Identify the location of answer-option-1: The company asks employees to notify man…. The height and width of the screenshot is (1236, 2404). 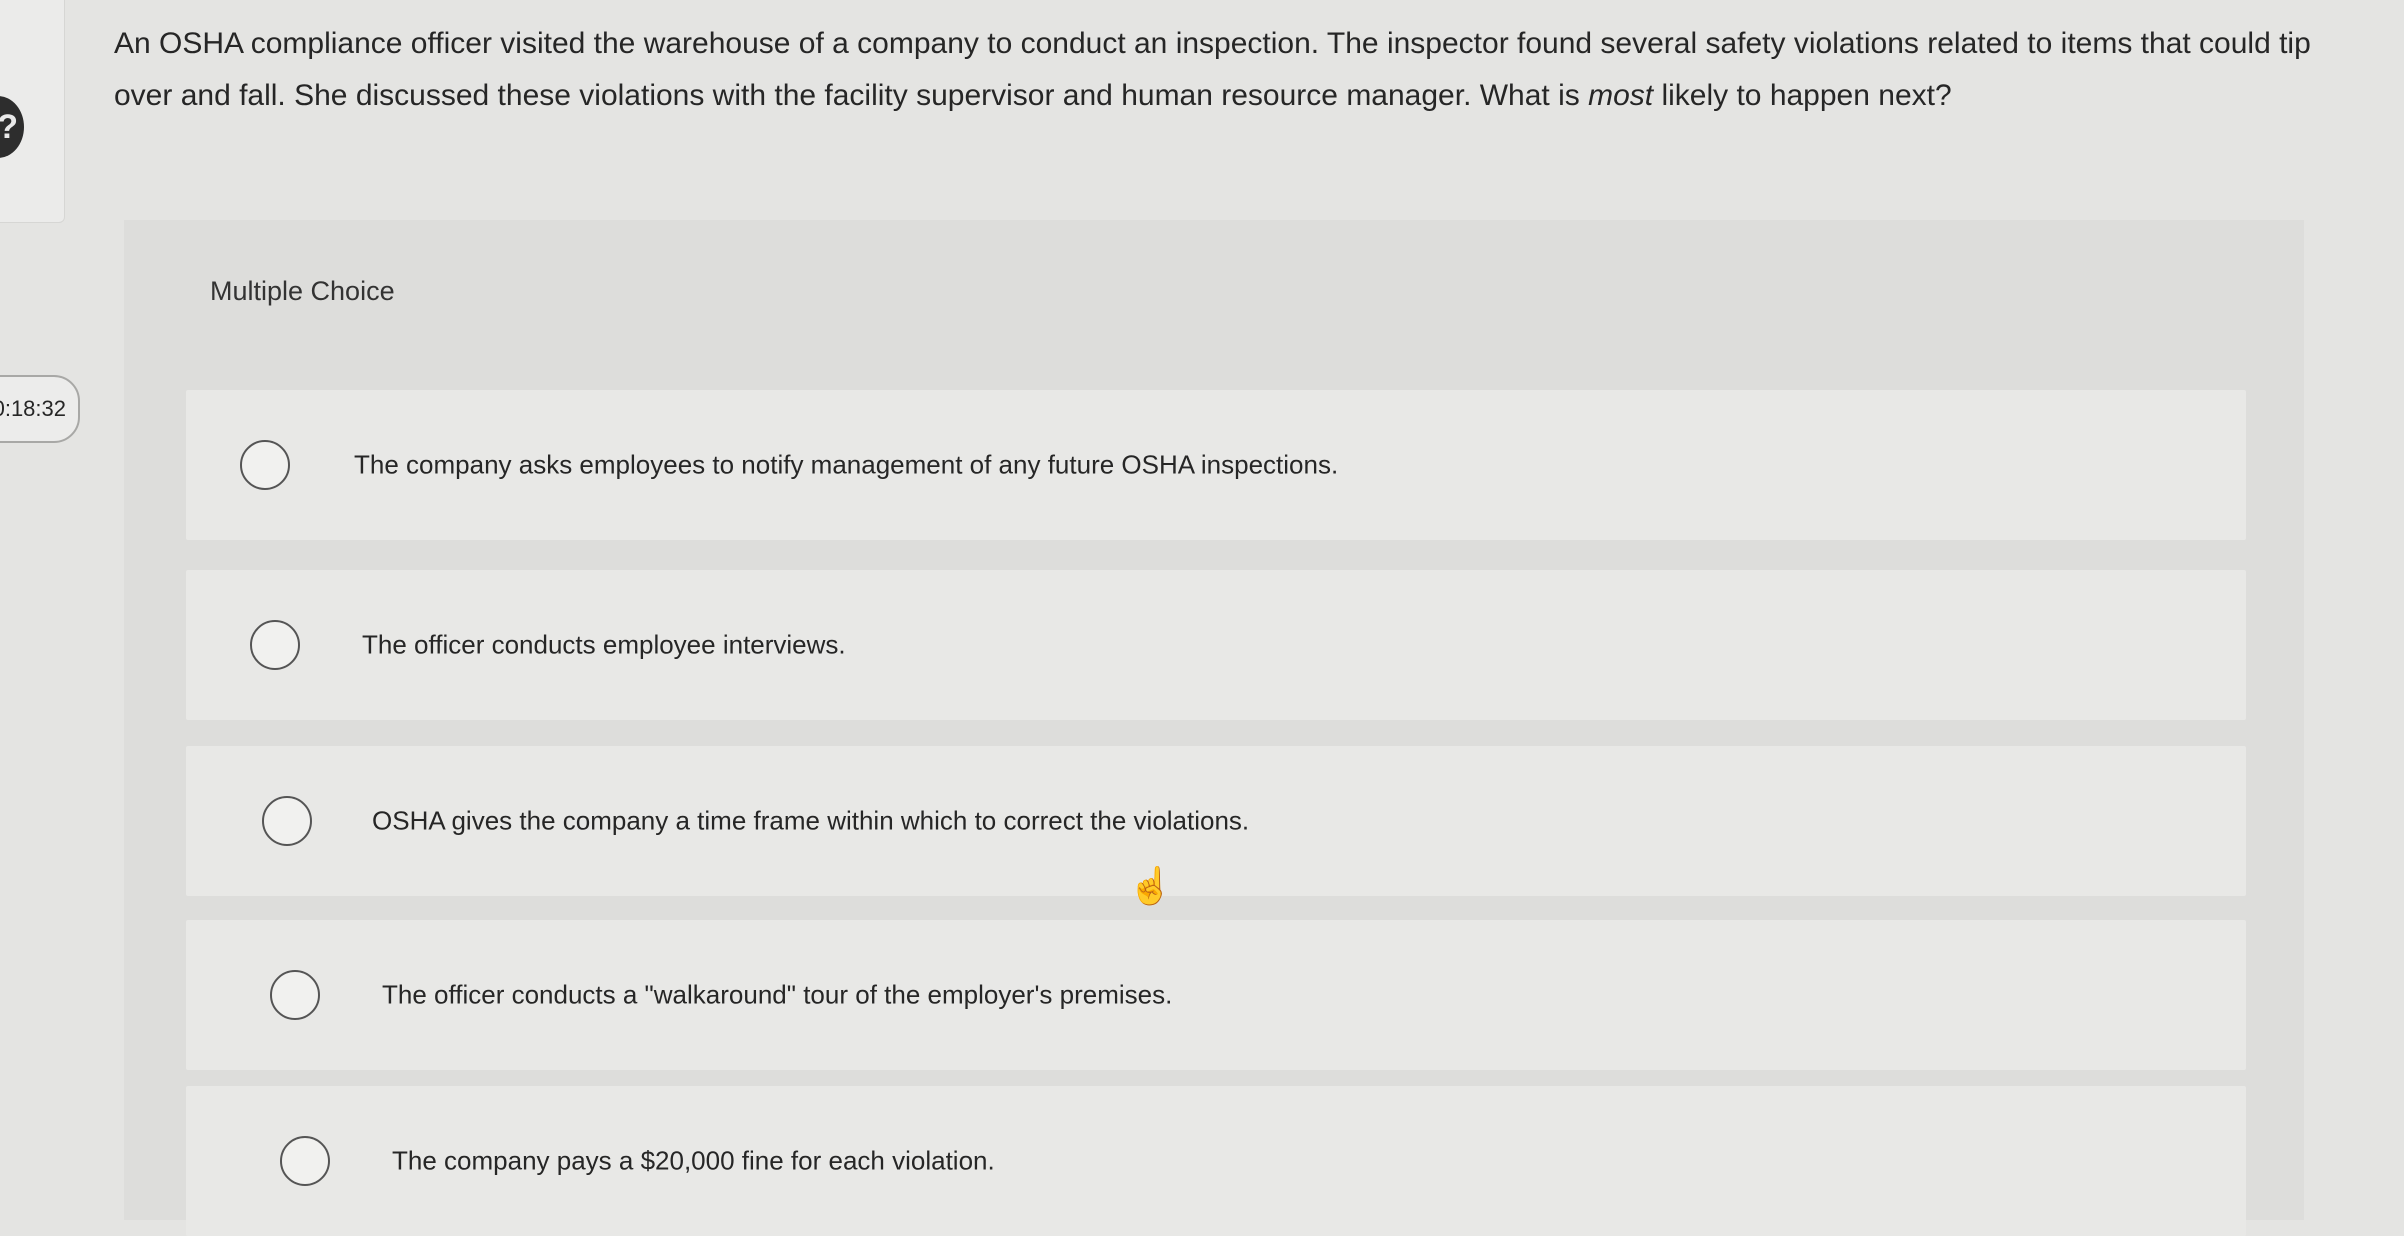
(1216, 465).